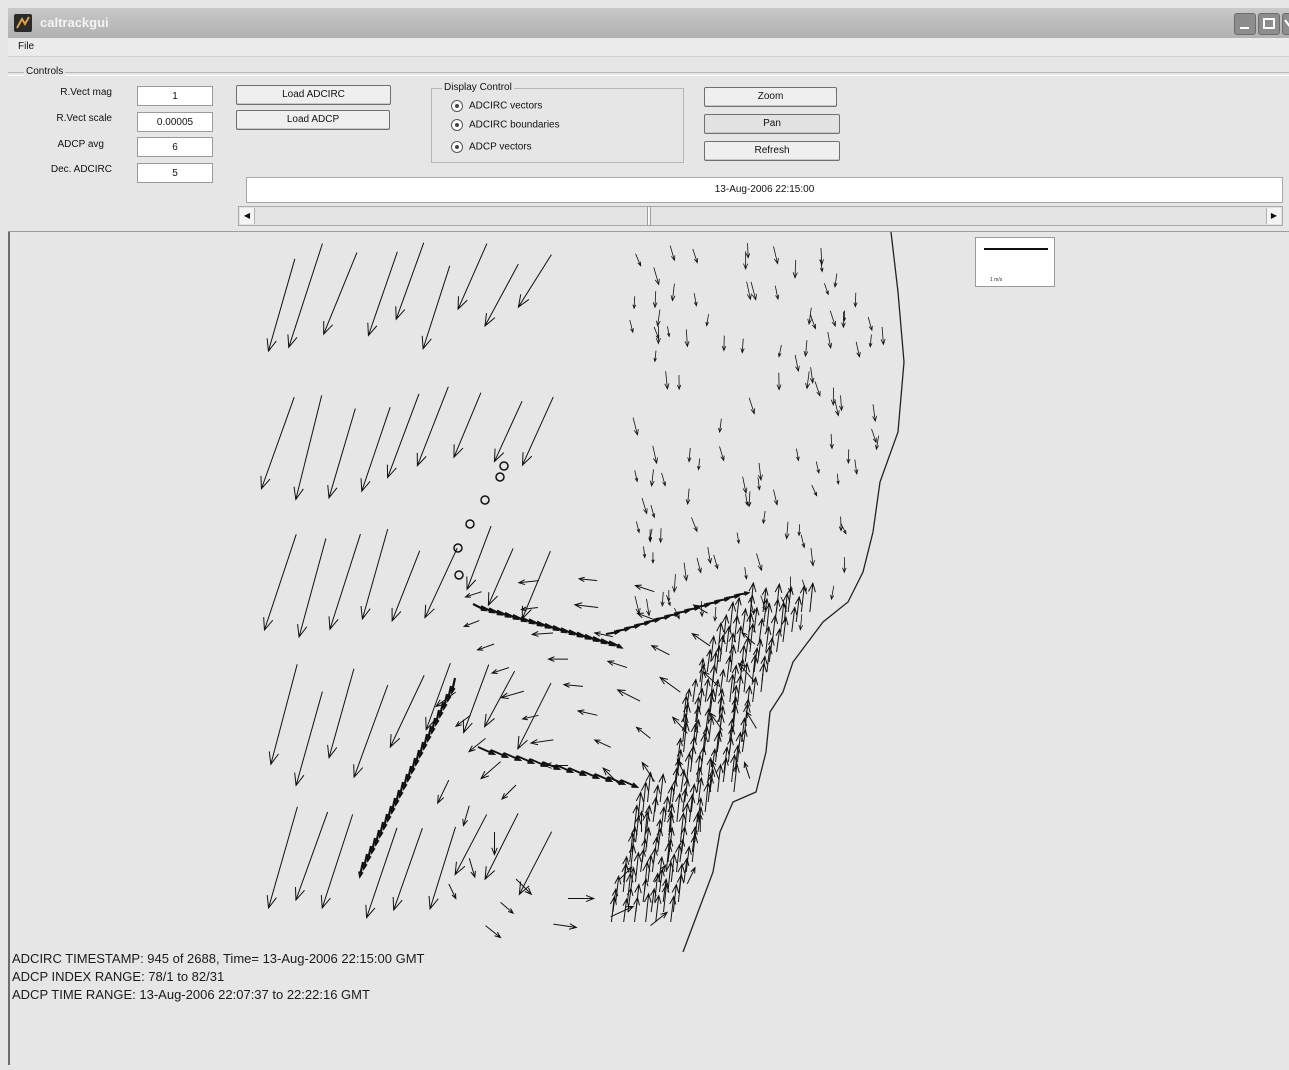  What do you see at coordinates (491, 147) in the screenshot?
I see `option-adcp-vectors: ADCP vectors` at bounding box center [491, 147].